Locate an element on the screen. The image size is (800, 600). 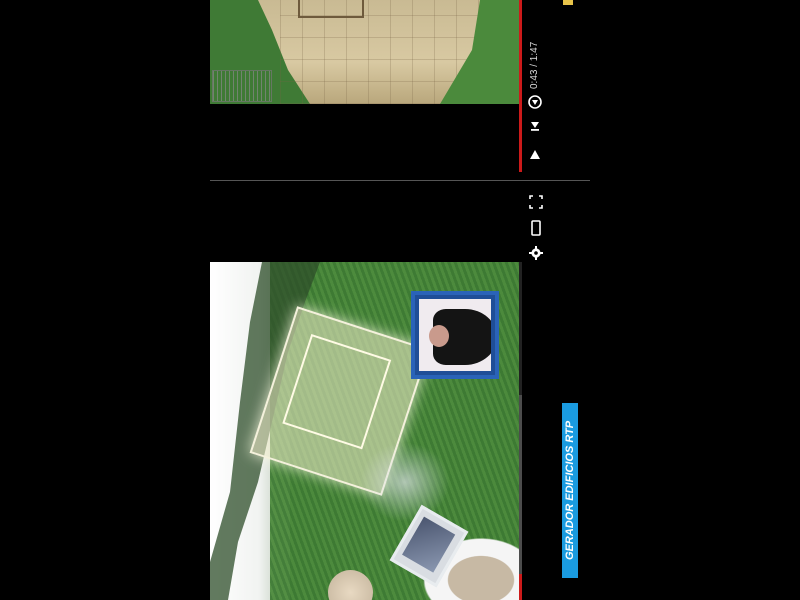
mobile-icon is located at coordinates (536, 228).